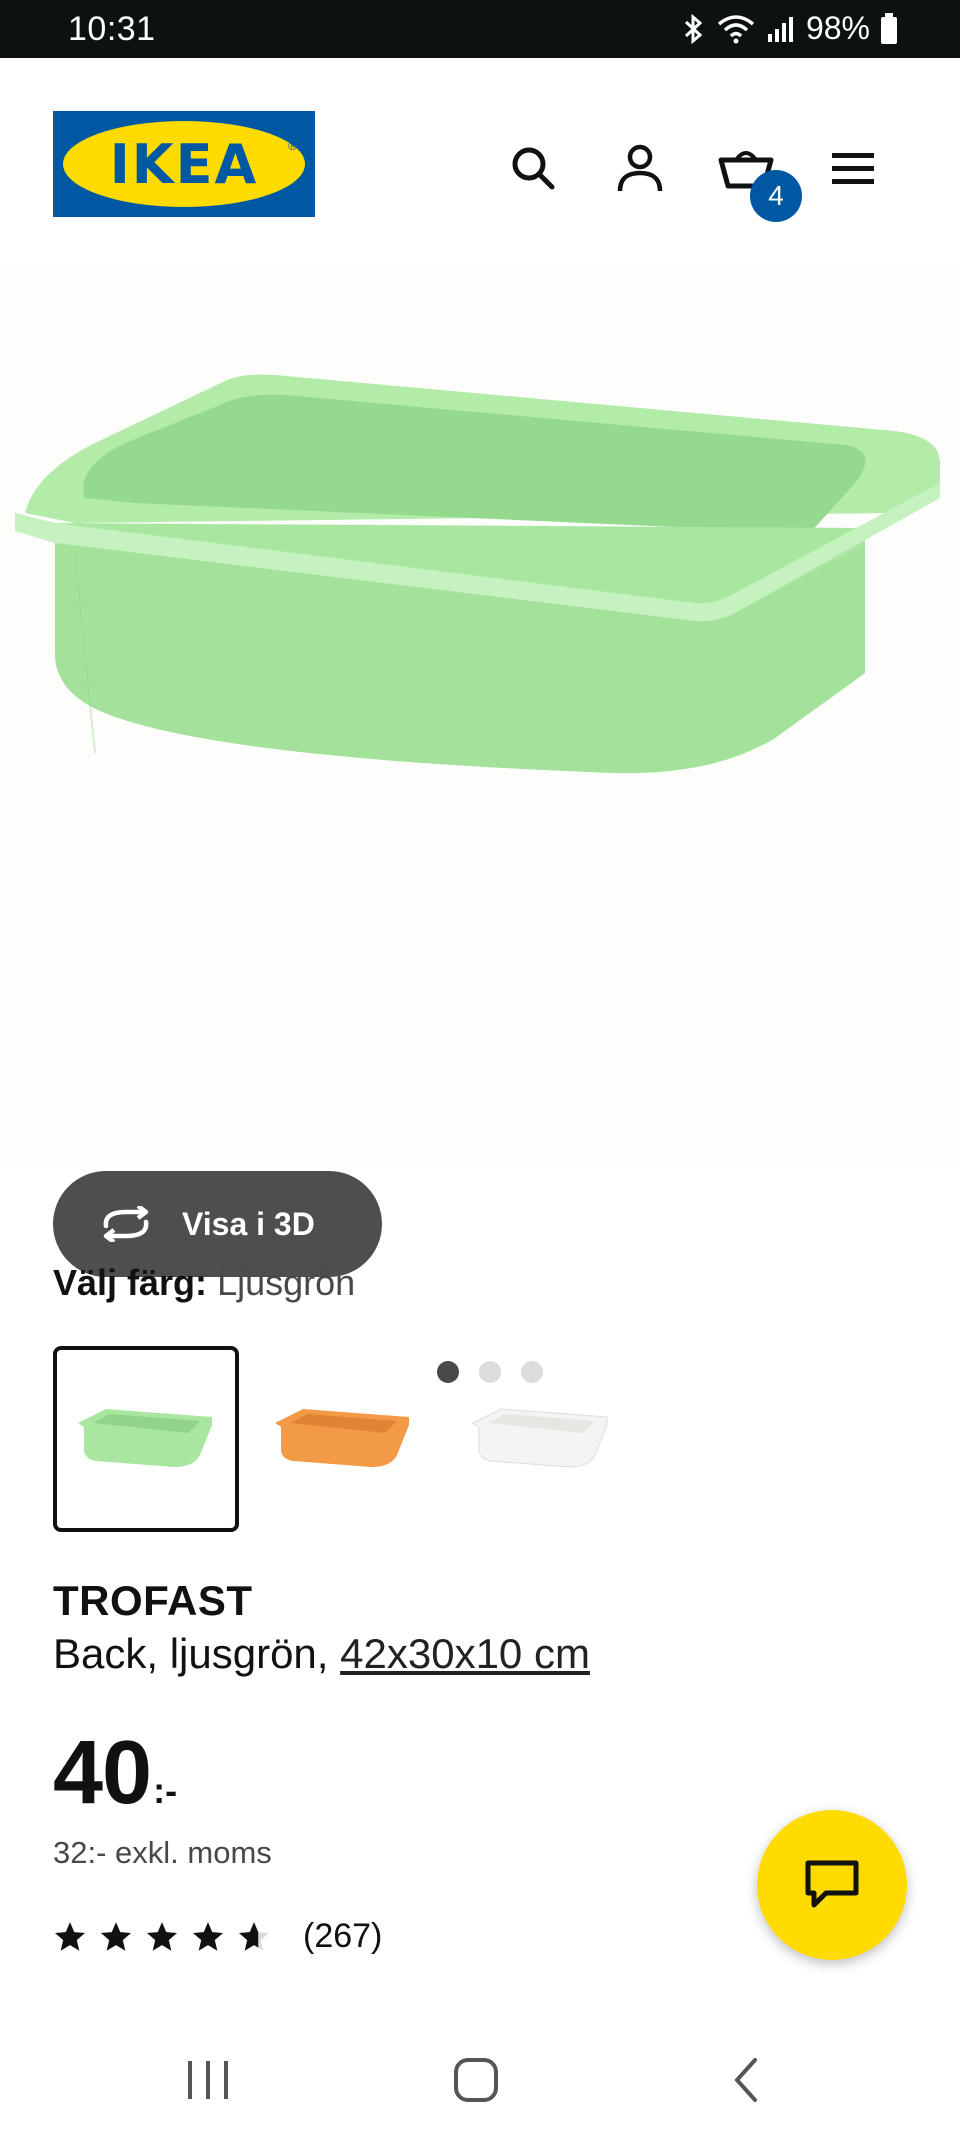  I want to click on recent-apps-button, so click(208, 2080).